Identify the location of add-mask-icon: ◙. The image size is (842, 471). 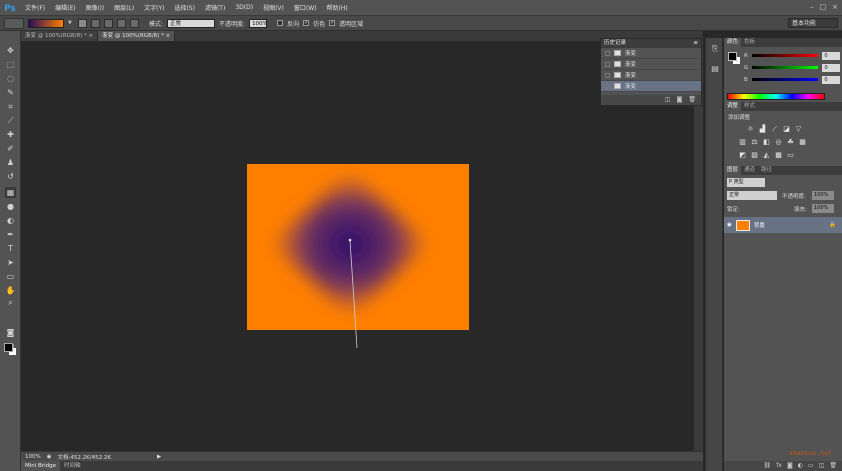
(790, 466).